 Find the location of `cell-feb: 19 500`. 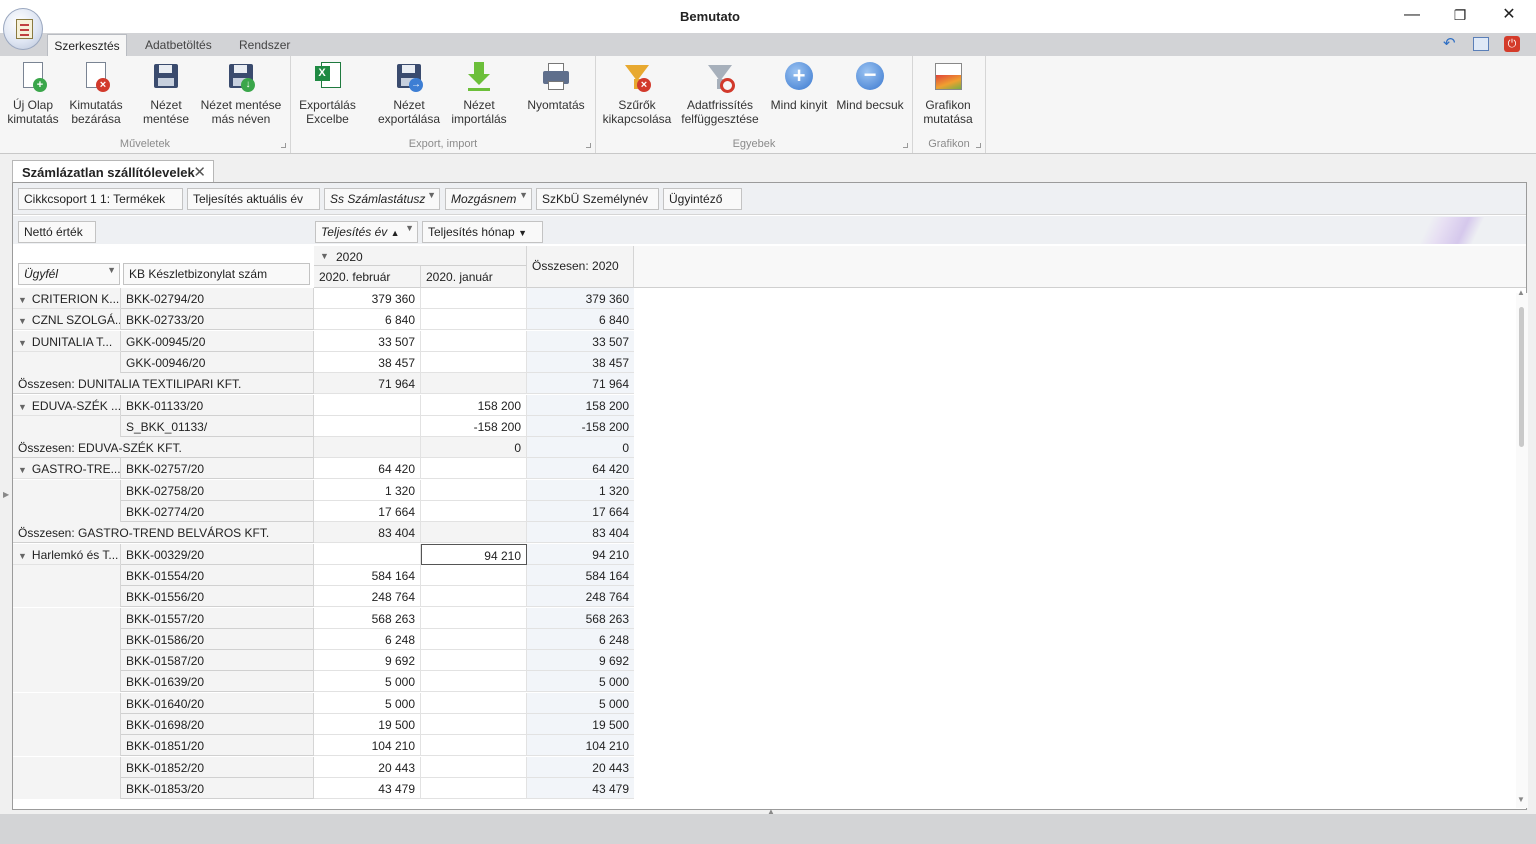

cell-feb: 19 500 is located at coordinates (367, 724).